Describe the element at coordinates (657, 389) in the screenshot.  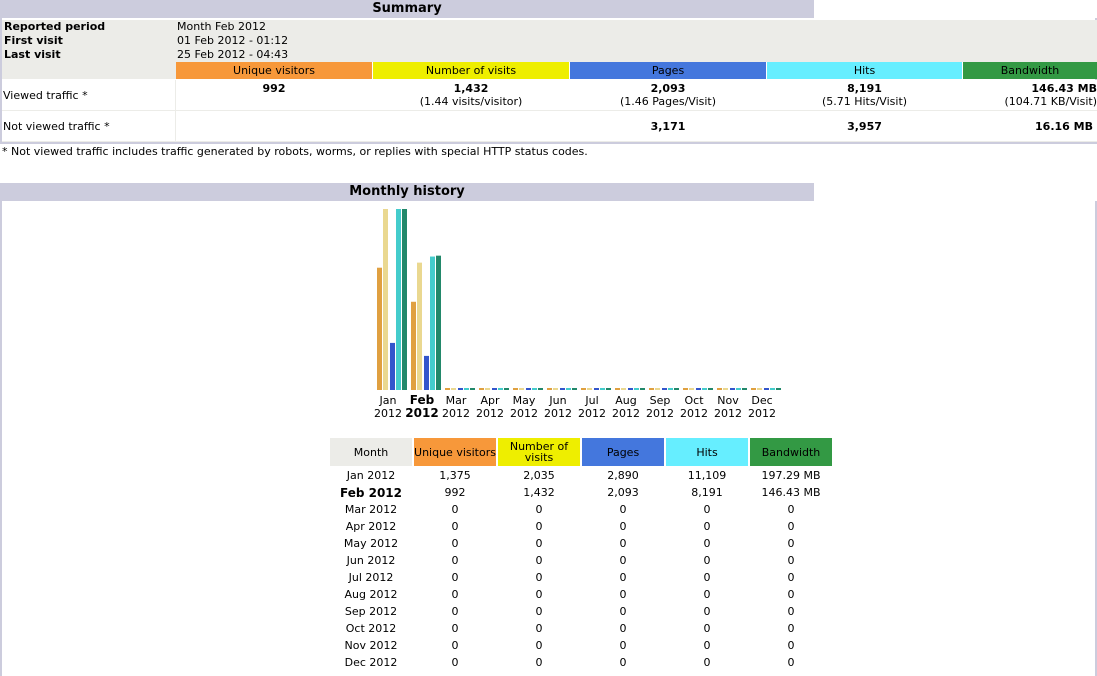
I see `bar-number-of-visits-sep-2012` at that location.